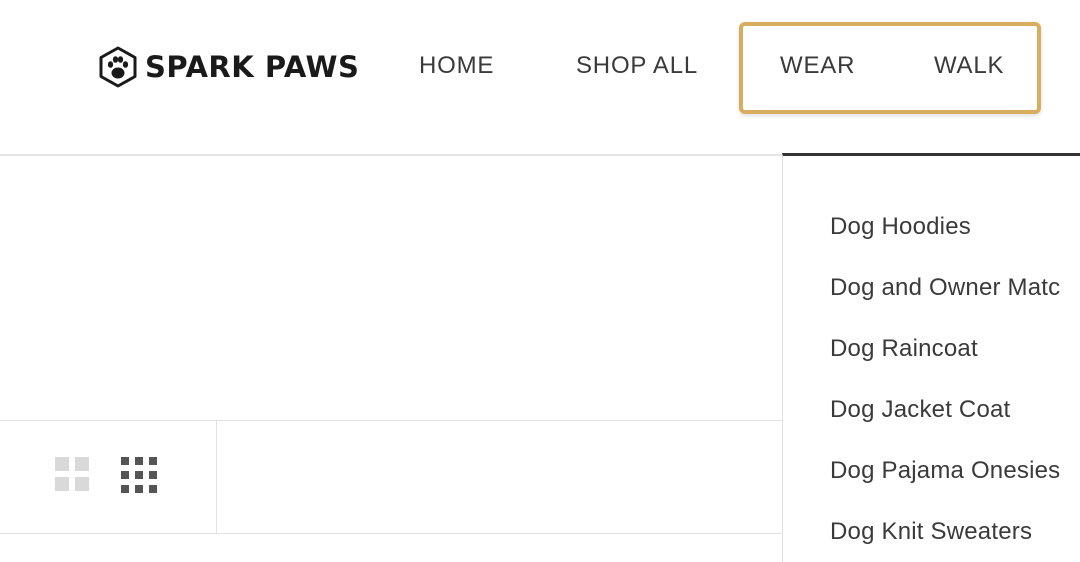  Describe the element at coordinates (456, 66) in the screenshot. I see `nav-home: HOME` at that location.